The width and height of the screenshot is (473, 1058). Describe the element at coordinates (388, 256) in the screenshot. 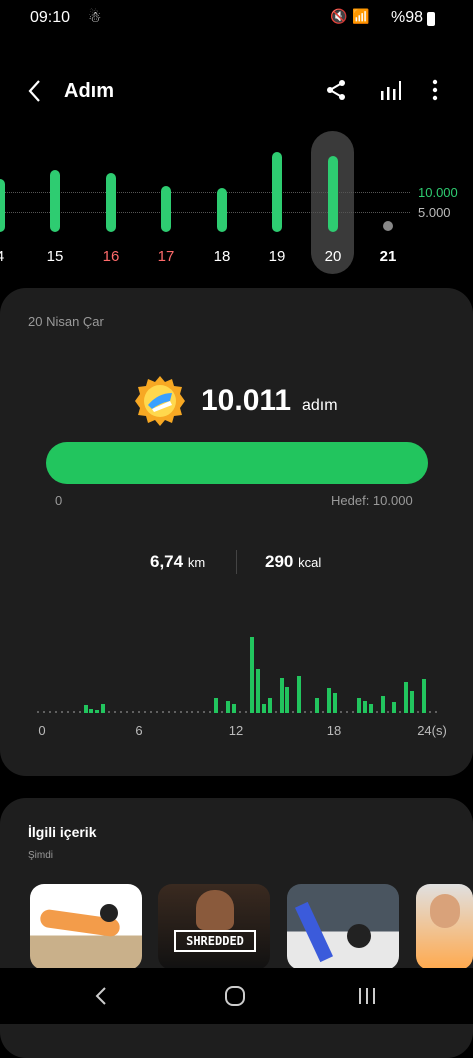

I see `day-label: 21` at that location.